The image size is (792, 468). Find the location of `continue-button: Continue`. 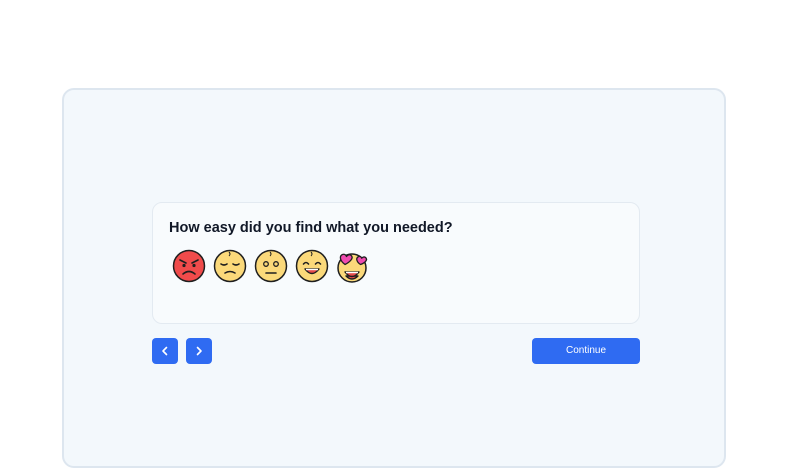

continue-button: Continue is located at coordinates (586, 351).